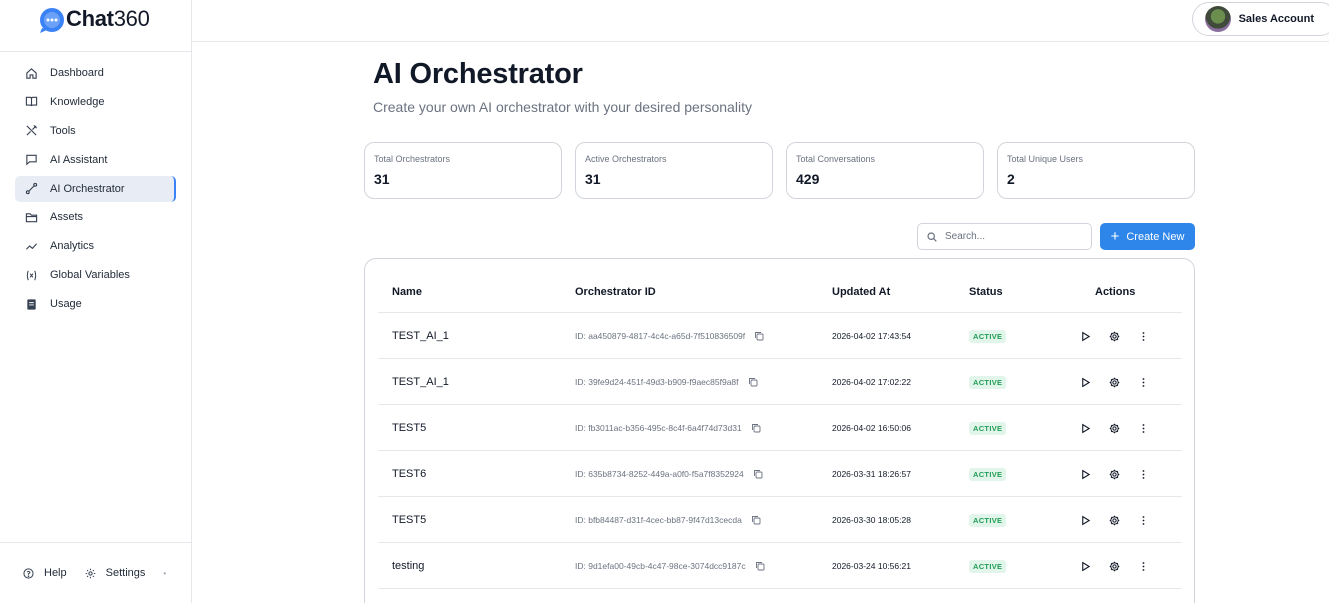 The width and height of the screenshot is (1329, 603). What do you see at coordinates (668, 428) in the screenshot?
I see `row-orchestrator-id: ID: fb3011ac-b356-495c-8c4f-6a4f74d73d31` at bounding box center [668, 428].